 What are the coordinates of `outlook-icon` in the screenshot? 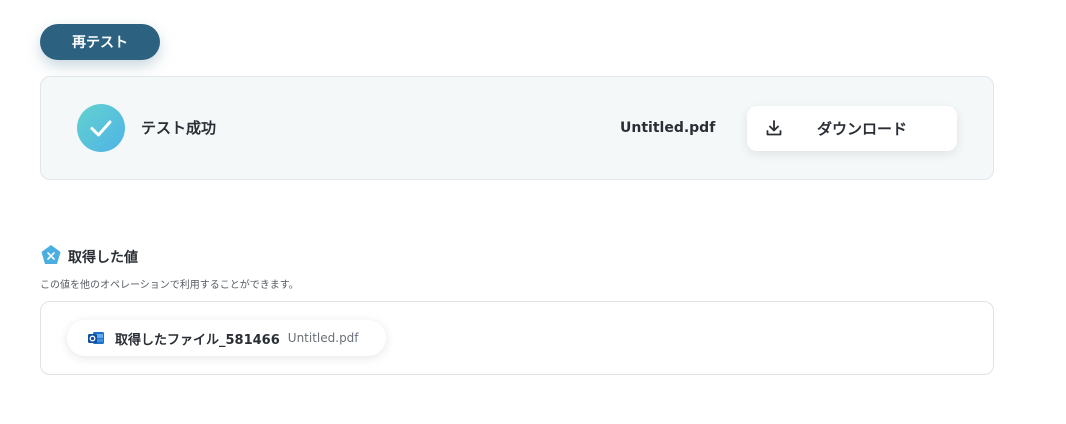 It's located at (96, 338).